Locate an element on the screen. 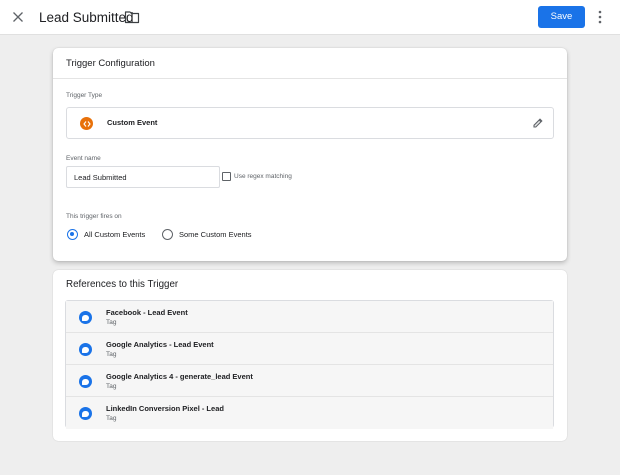 Image resolution: width=620 pixels, height=475 pixels. folder-icon is located at coordinates (132, 17).